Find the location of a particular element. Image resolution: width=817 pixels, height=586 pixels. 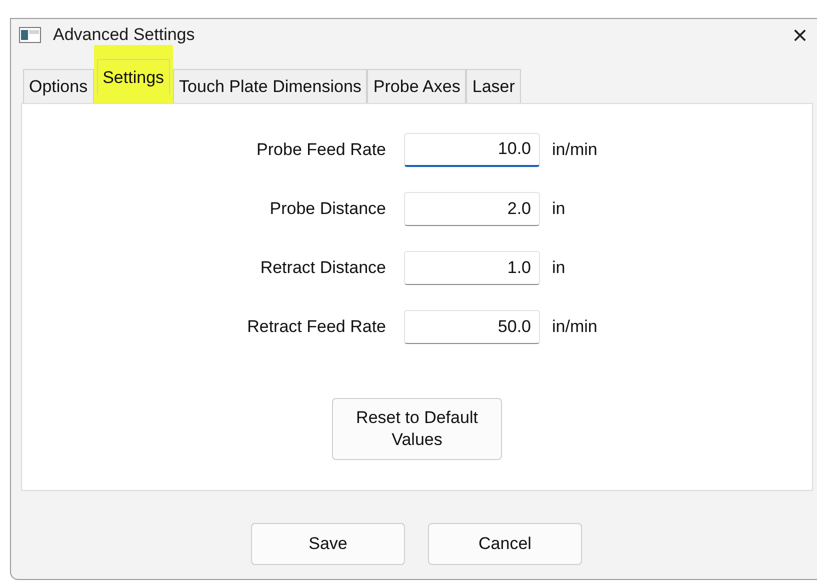

tab: Probe Axes is located at coordinates (416, 86).